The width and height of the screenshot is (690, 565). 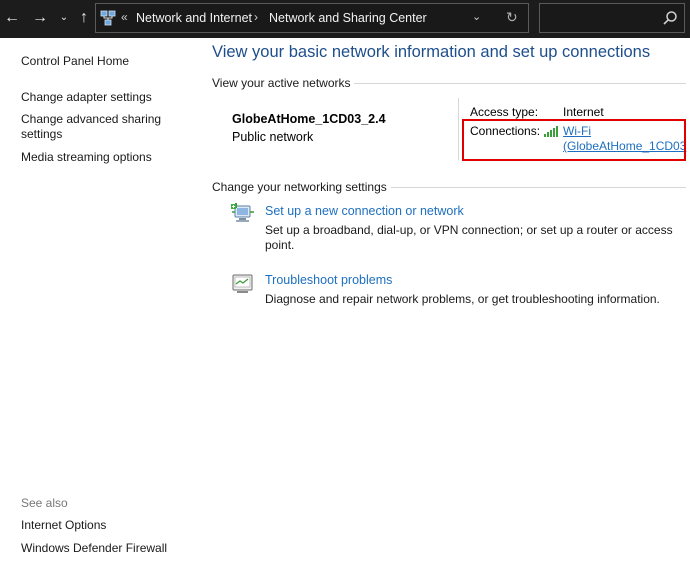 What do you see at coordinates (574, 140) in the screenshot?
I see `connections-highlight-box` at bounding box center [574, 140].